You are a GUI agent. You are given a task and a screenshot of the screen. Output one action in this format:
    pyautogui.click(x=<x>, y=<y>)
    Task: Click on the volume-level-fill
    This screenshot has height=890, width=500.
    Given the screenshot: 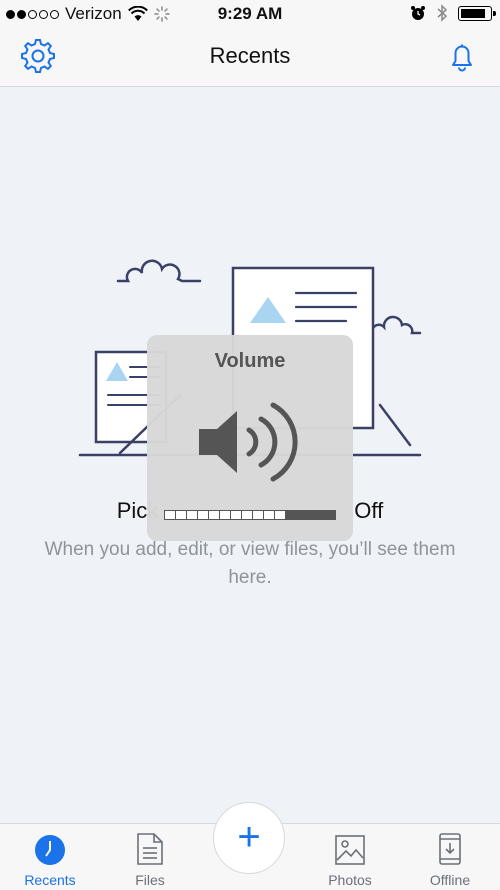 What is the action you would take?
    pyautogui.click(x=225, y=515)
    